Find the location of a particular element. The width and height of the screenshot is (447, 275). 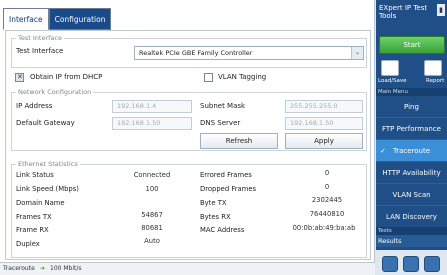

load-save-label: Load/Save is located at coordinates (392, 81).